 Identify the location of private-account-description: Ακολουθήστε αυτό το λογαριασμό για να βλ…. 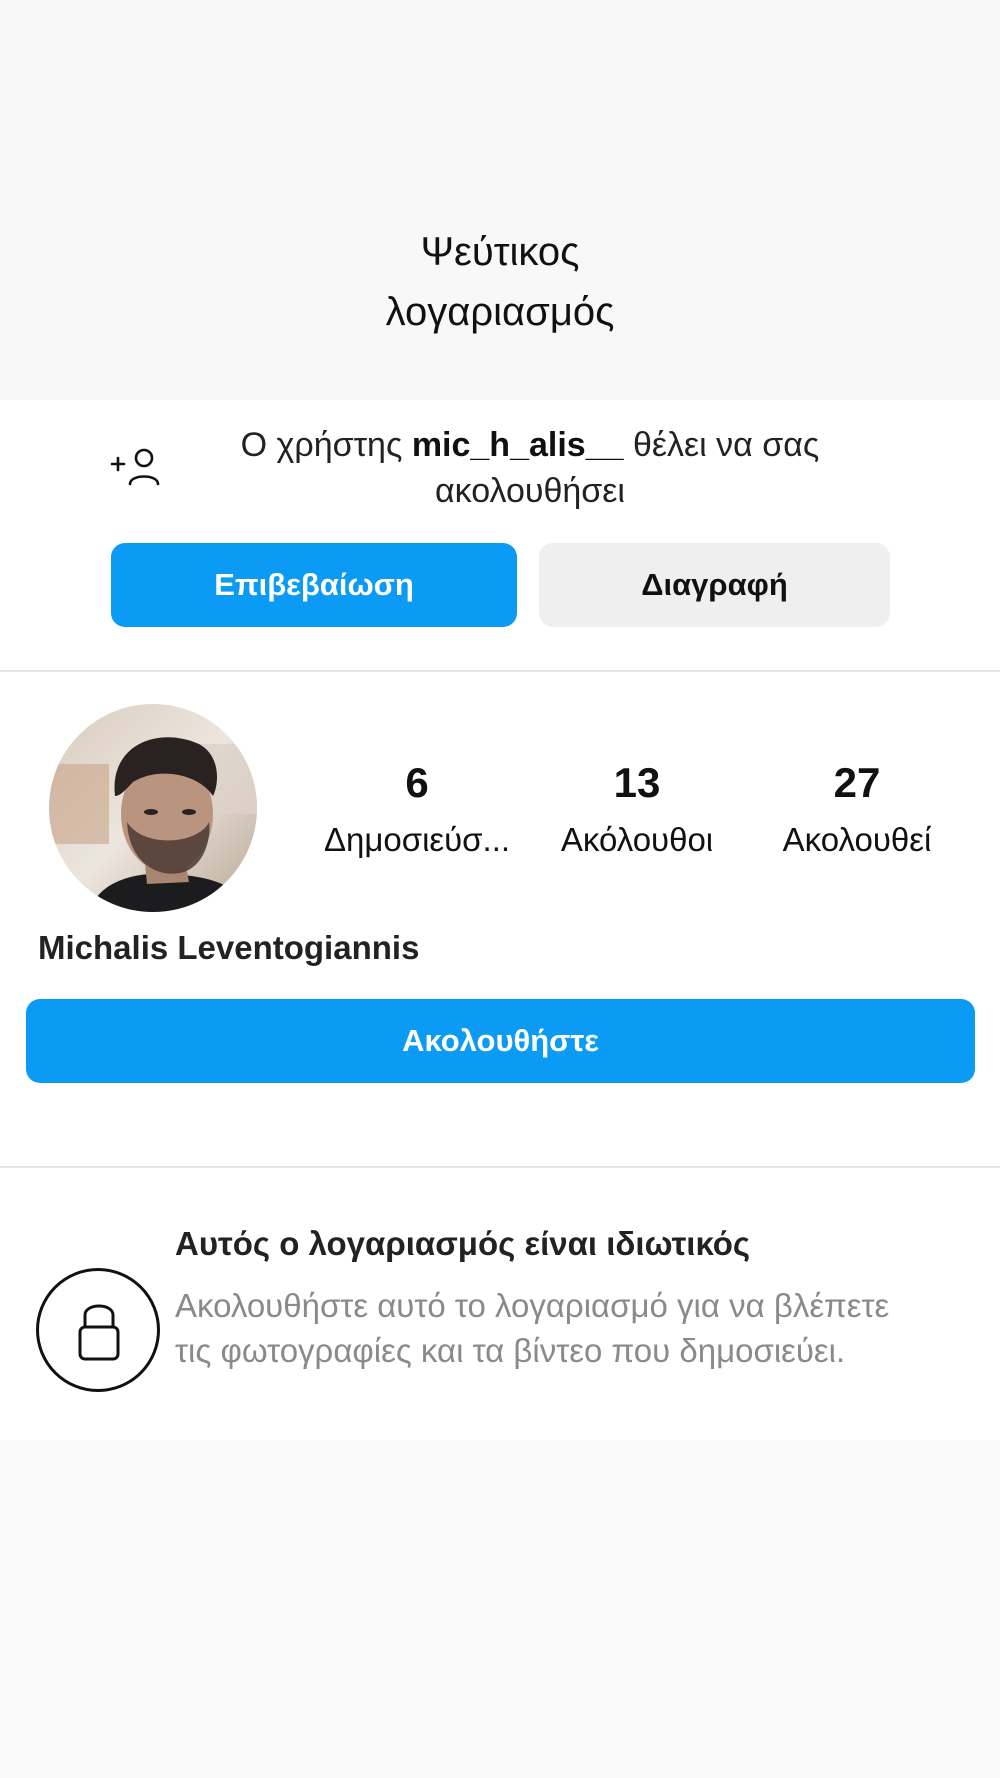
(532, 1328).